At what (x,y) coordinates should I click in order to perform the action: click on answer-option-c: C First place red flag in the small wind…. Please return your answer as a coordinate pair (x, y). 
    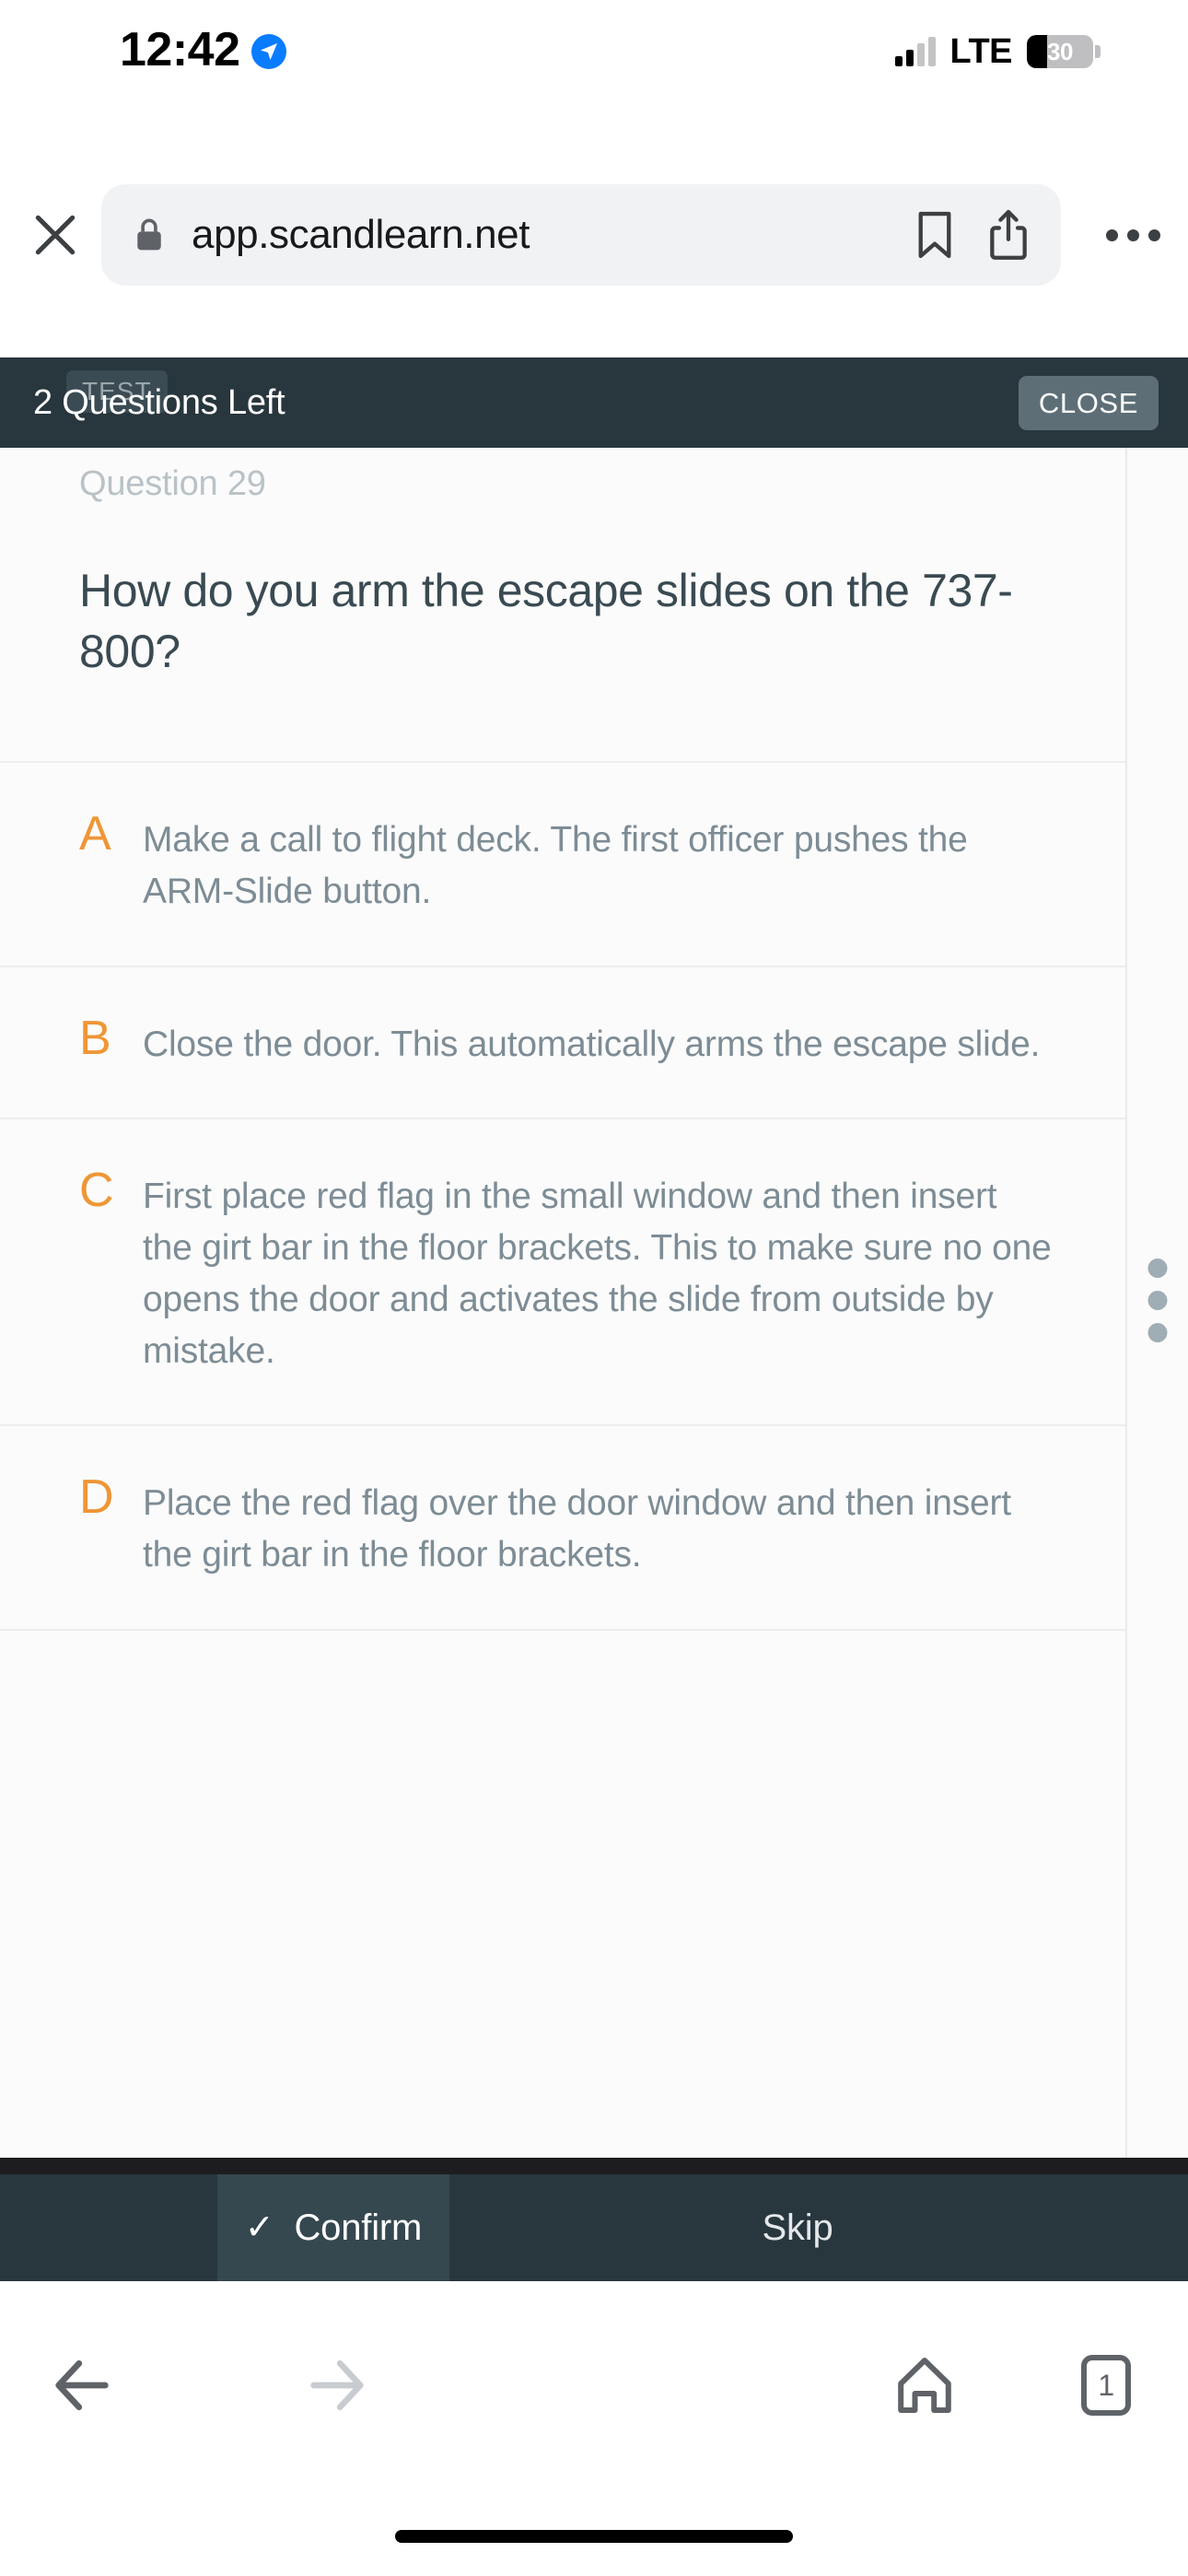
    Looking at the image, I should click on (562, 1271).